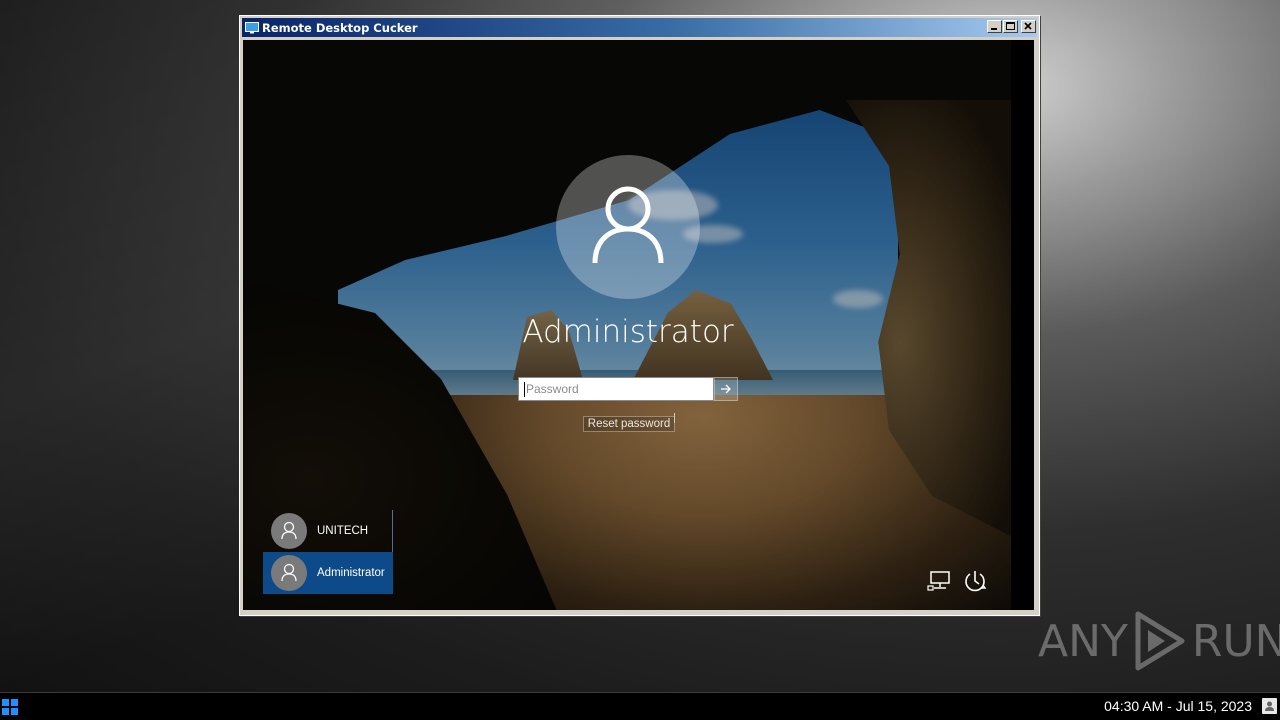 The width and height of the screenshot is (1280, 720). I want to click on monitor-icon, so click(252, 27).